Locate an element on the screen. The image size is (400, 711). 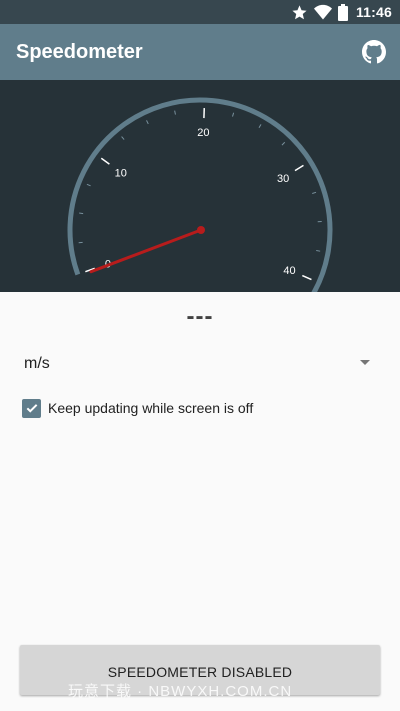
checkmark-icon is located at coordinates (31, 408).